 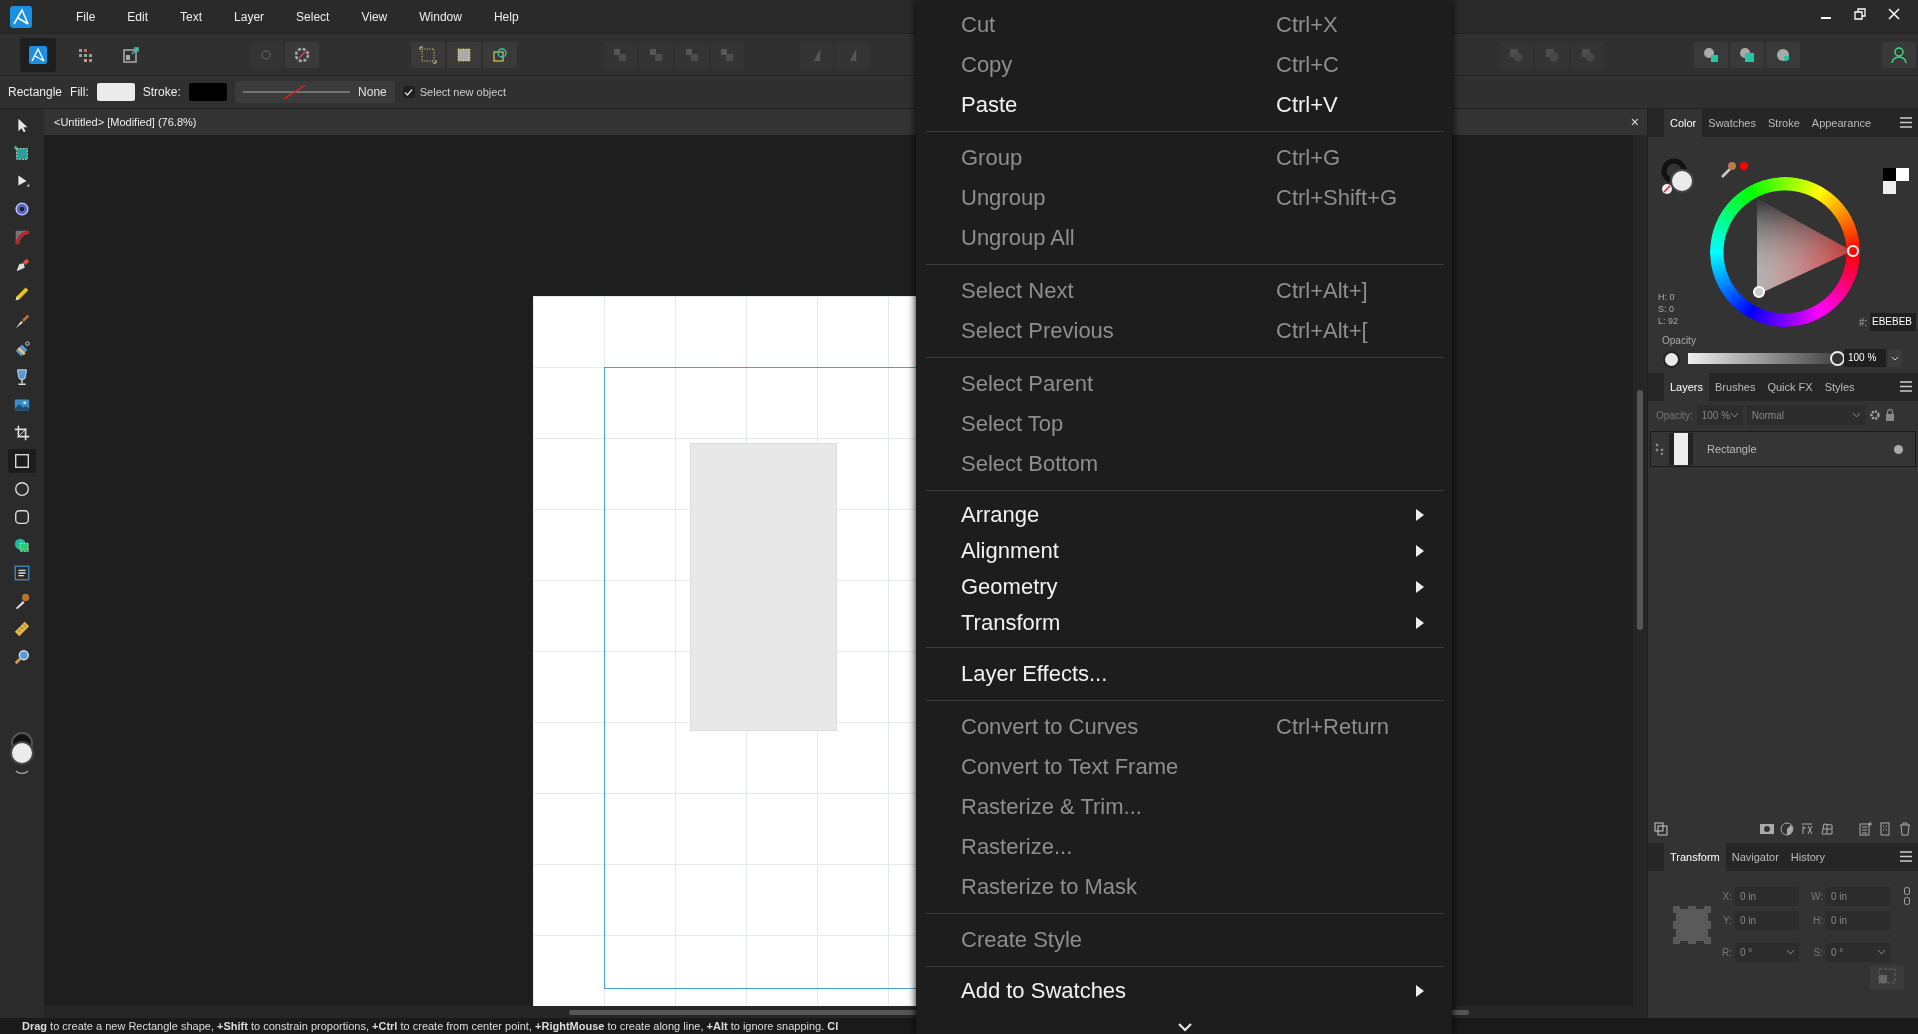 What do you see at coordinates (1784, 123) in the screenshot?
I see `panel-tab: Stroke` at bounding box center [1784, 123].